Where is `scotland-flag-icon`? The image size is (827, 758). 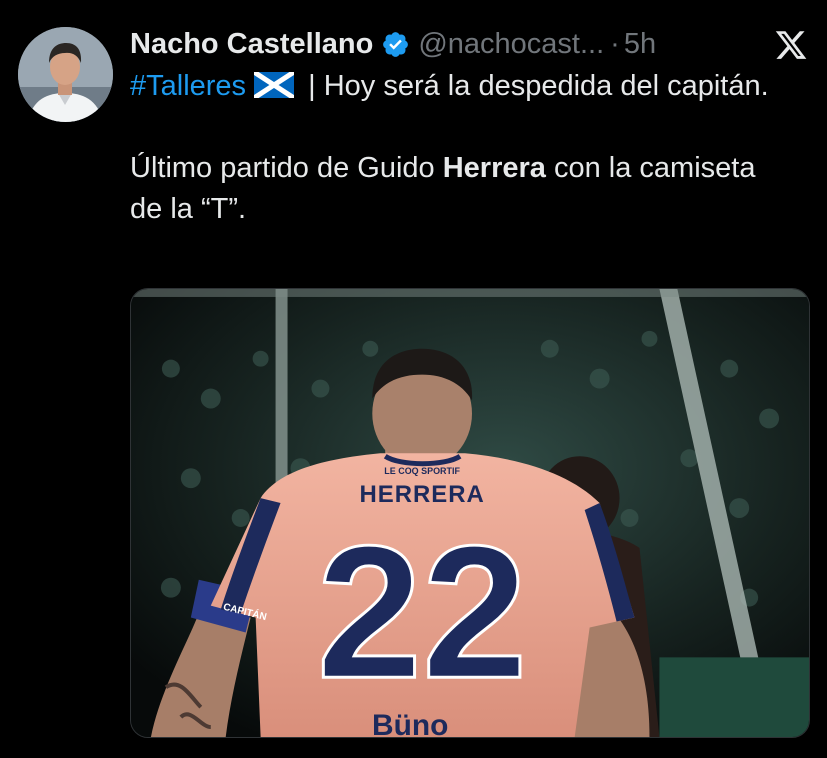 scotland-flag-icon is located at coordinates (274, 85).